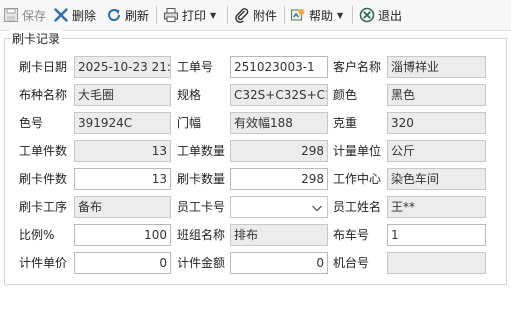 This screenshot has height=315, width=511. I want to click on width-label: 门幅, so click(189, 123).